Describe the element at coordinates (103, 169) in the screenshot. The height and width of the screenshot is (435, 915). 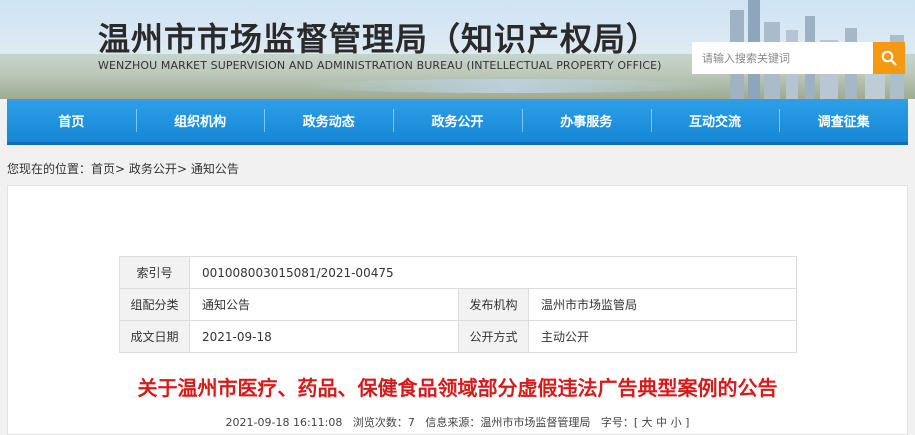
I see `breadcrumb-home: 首页` at that location.